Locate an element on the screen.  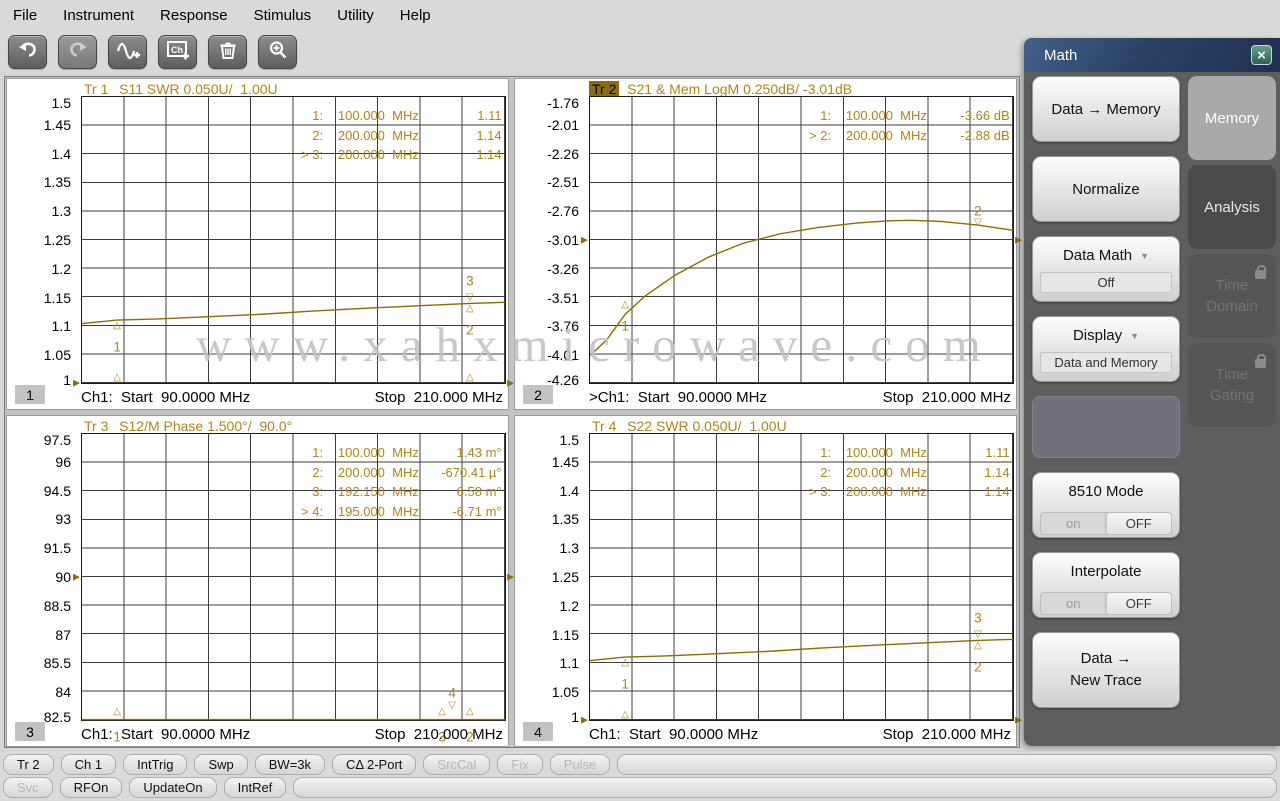
status-pill-c-2-port: CΔ 2-Port is located at coordinates (374, 764).